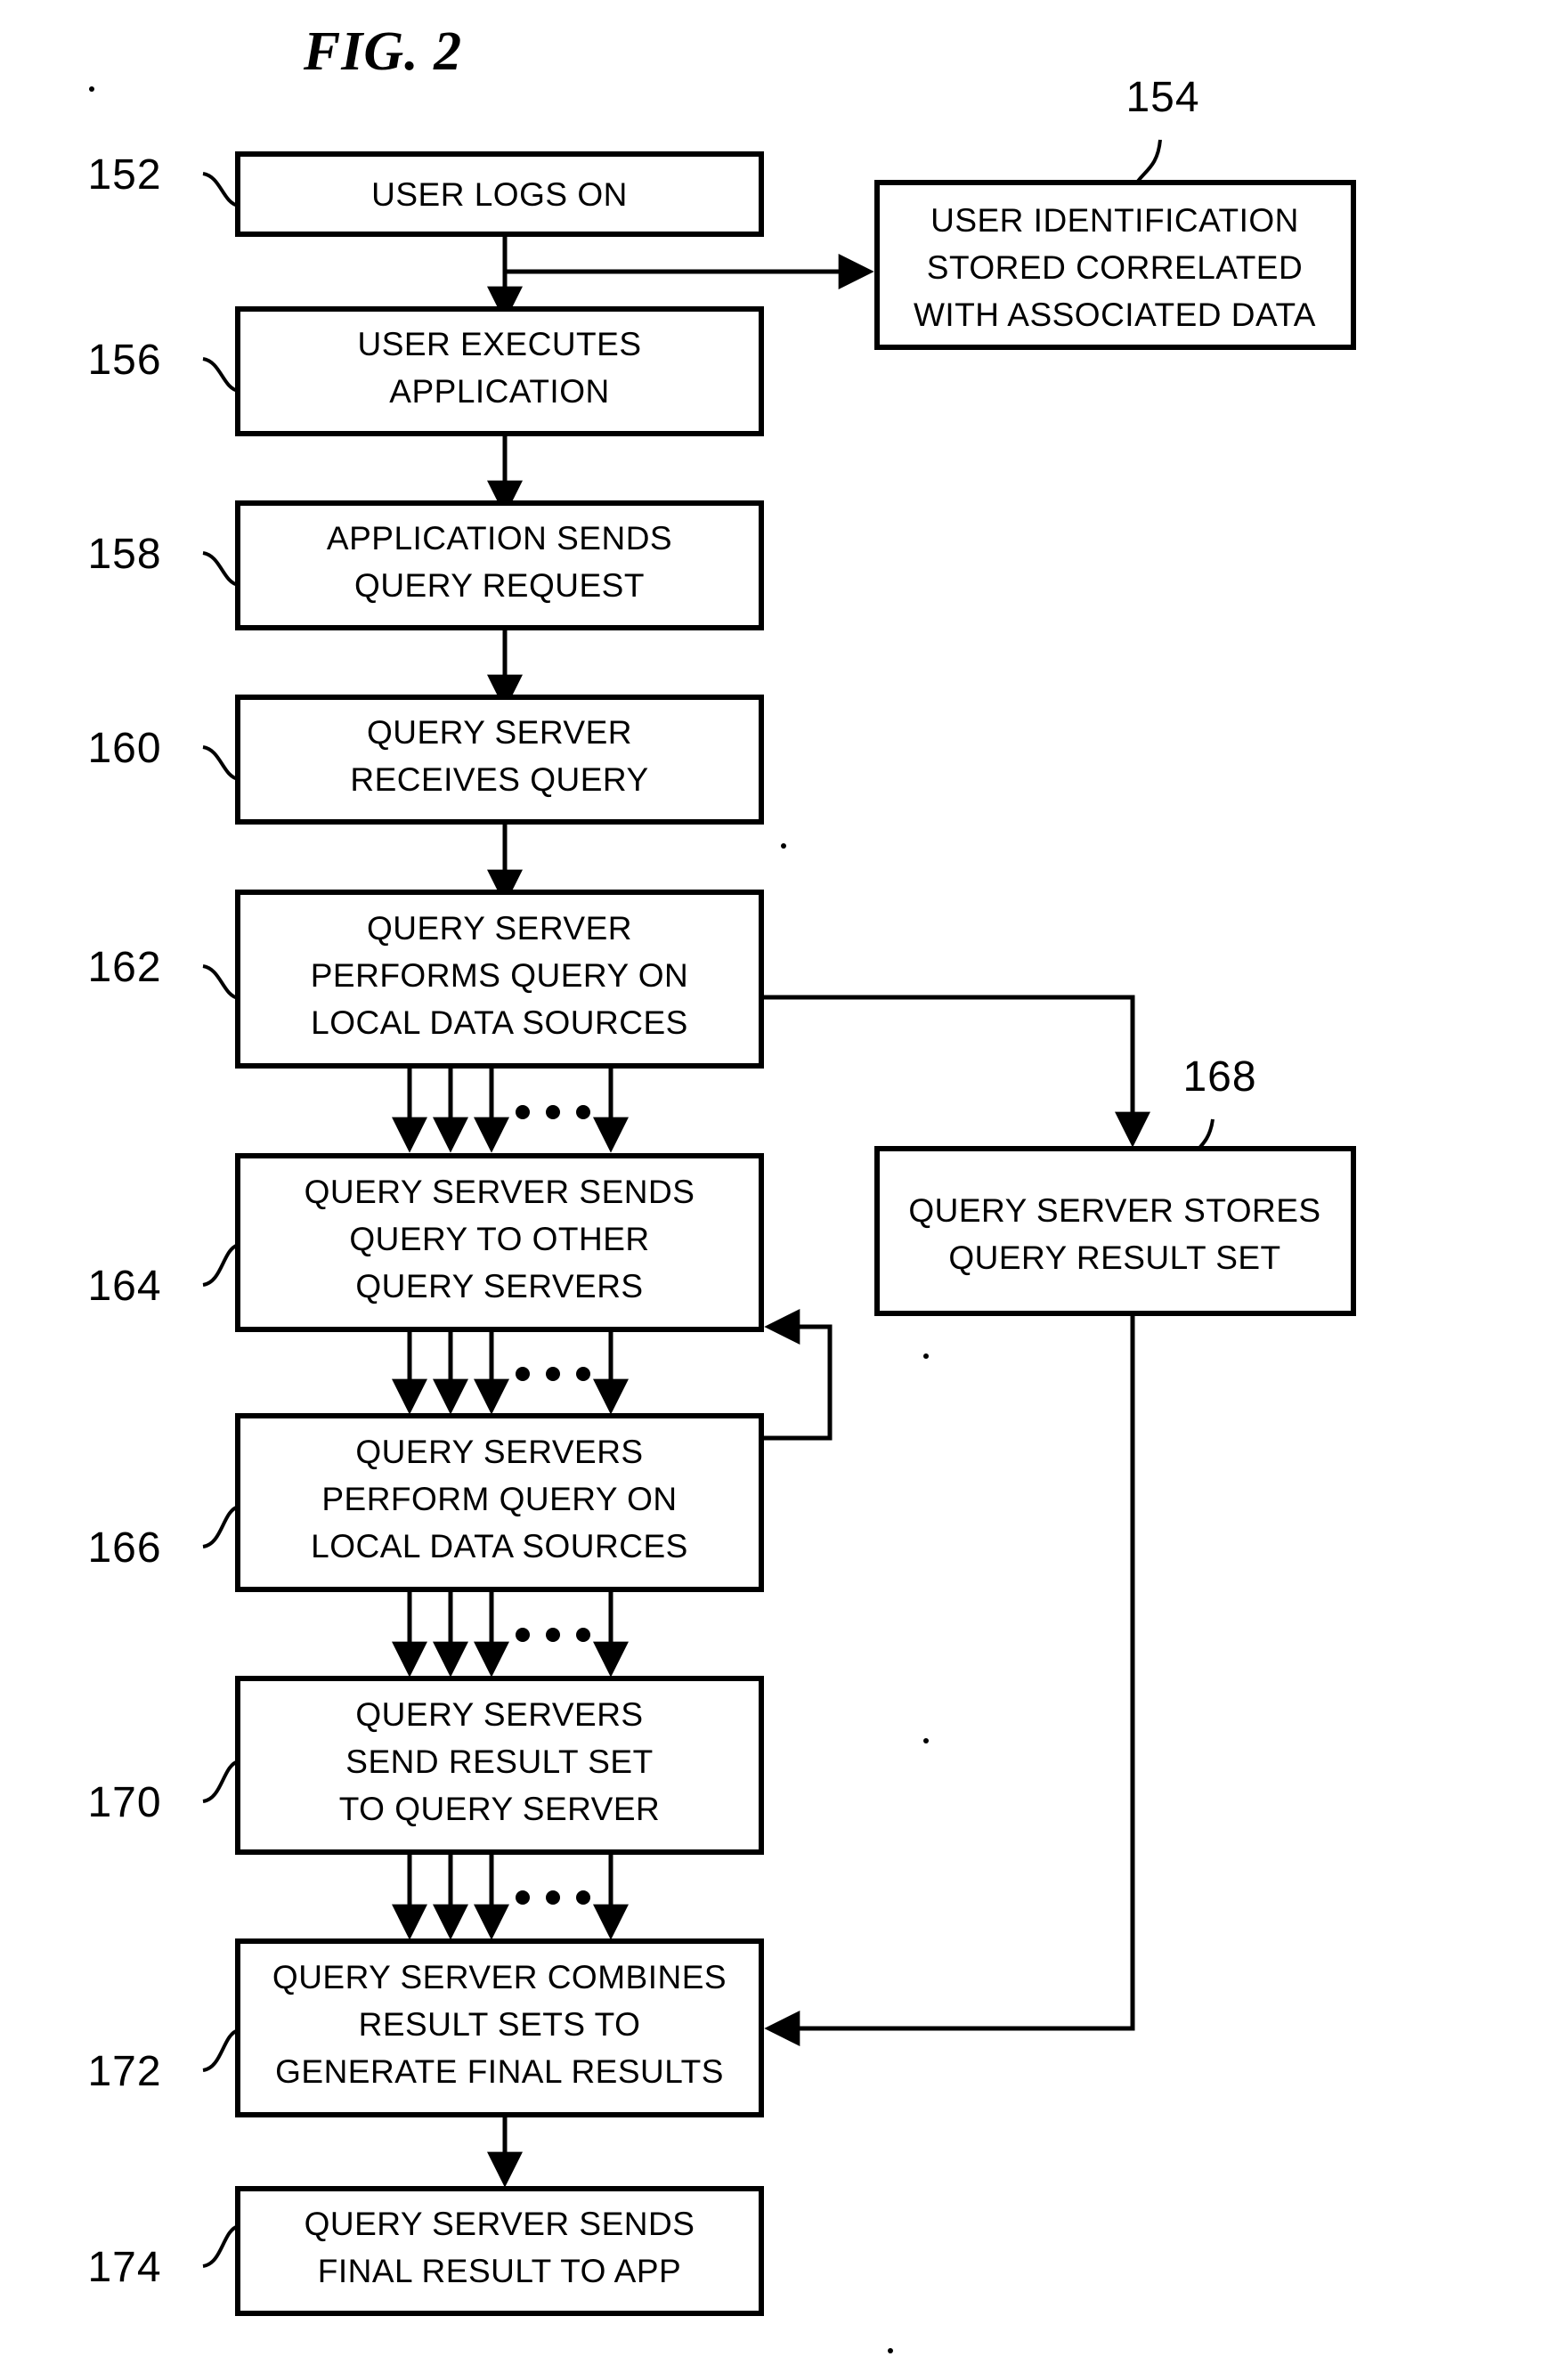  What do you see at coordinates (499, 371) in the screenshot?
I see `flow-box-156: USER EXECUTES APPLICATION` at bounding box center [499, 371].